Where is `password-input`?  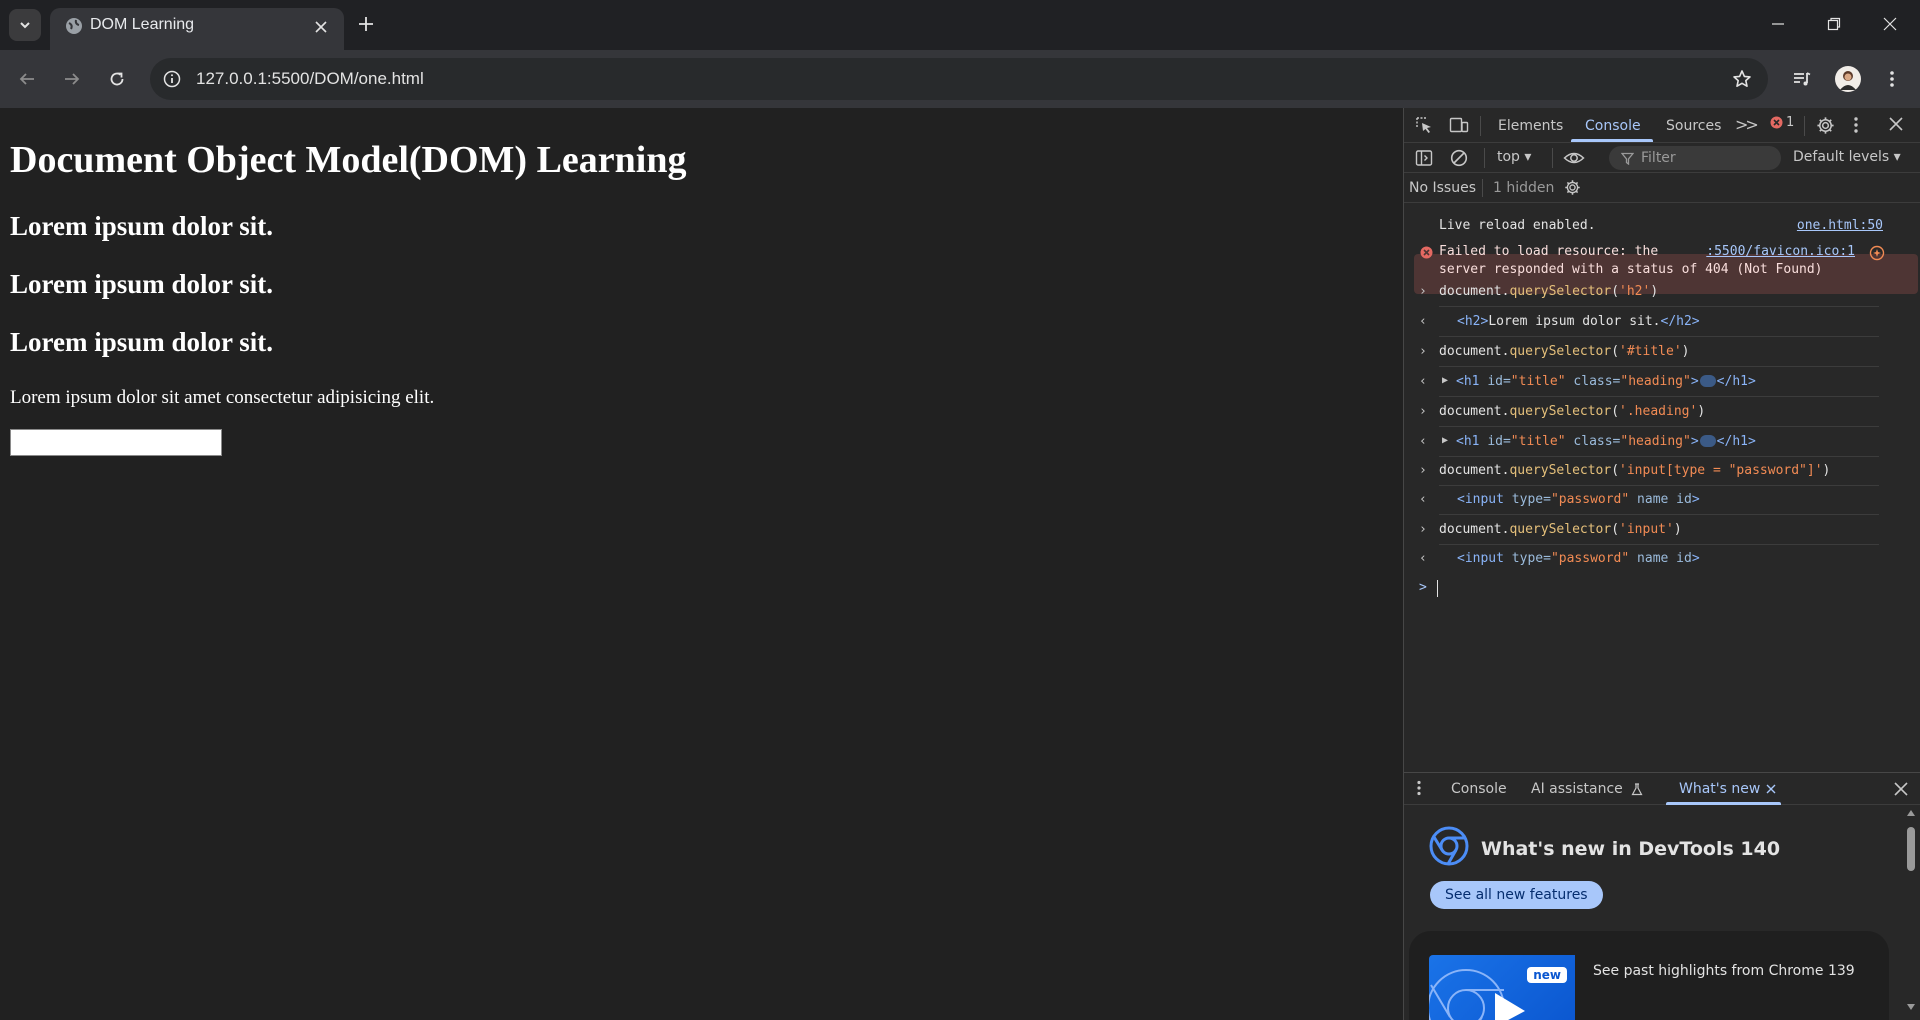
password-input is located at coordinates (116, 442).